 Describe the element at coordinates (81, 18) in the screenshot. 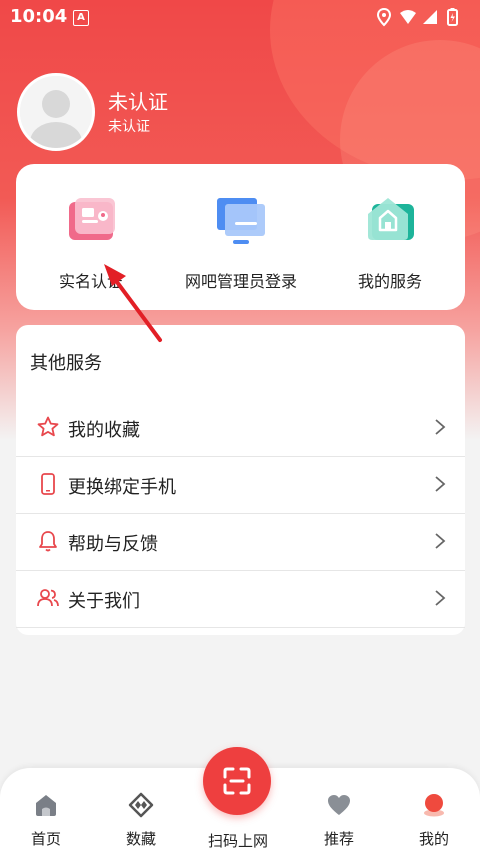

I see `notification-badge: A` at that location.